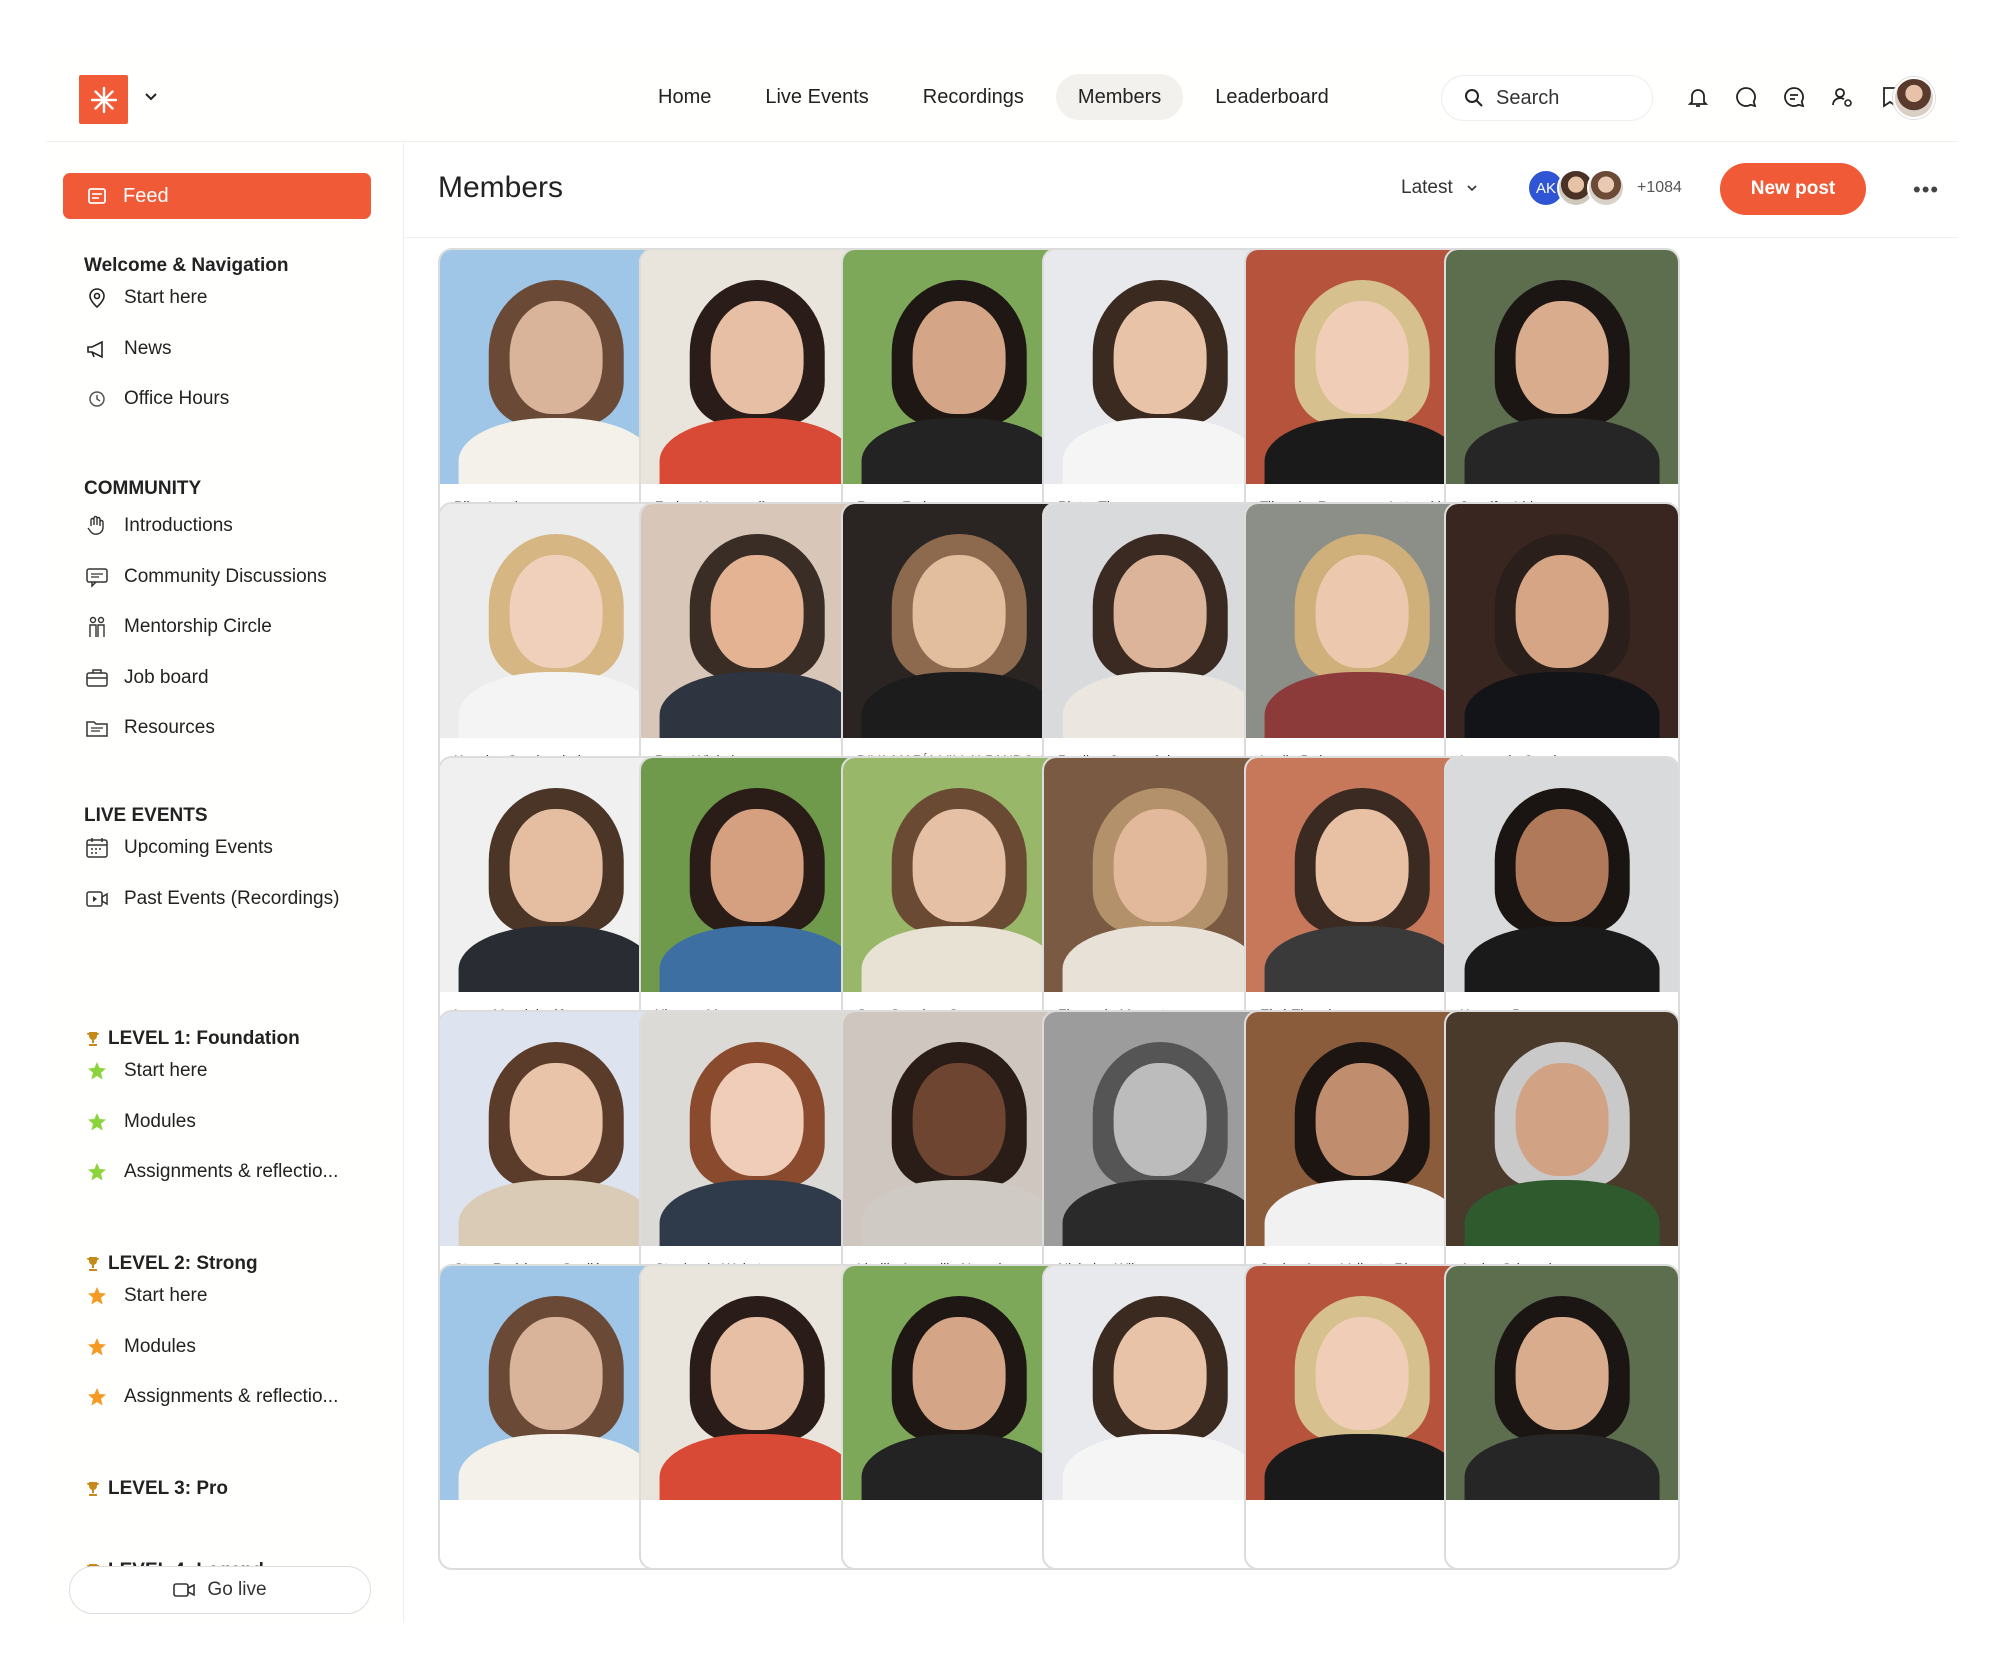  What do you see at coordinates (97, 196) in the screenshot?
I see `feed-icon` at bounding box center [97, 196].